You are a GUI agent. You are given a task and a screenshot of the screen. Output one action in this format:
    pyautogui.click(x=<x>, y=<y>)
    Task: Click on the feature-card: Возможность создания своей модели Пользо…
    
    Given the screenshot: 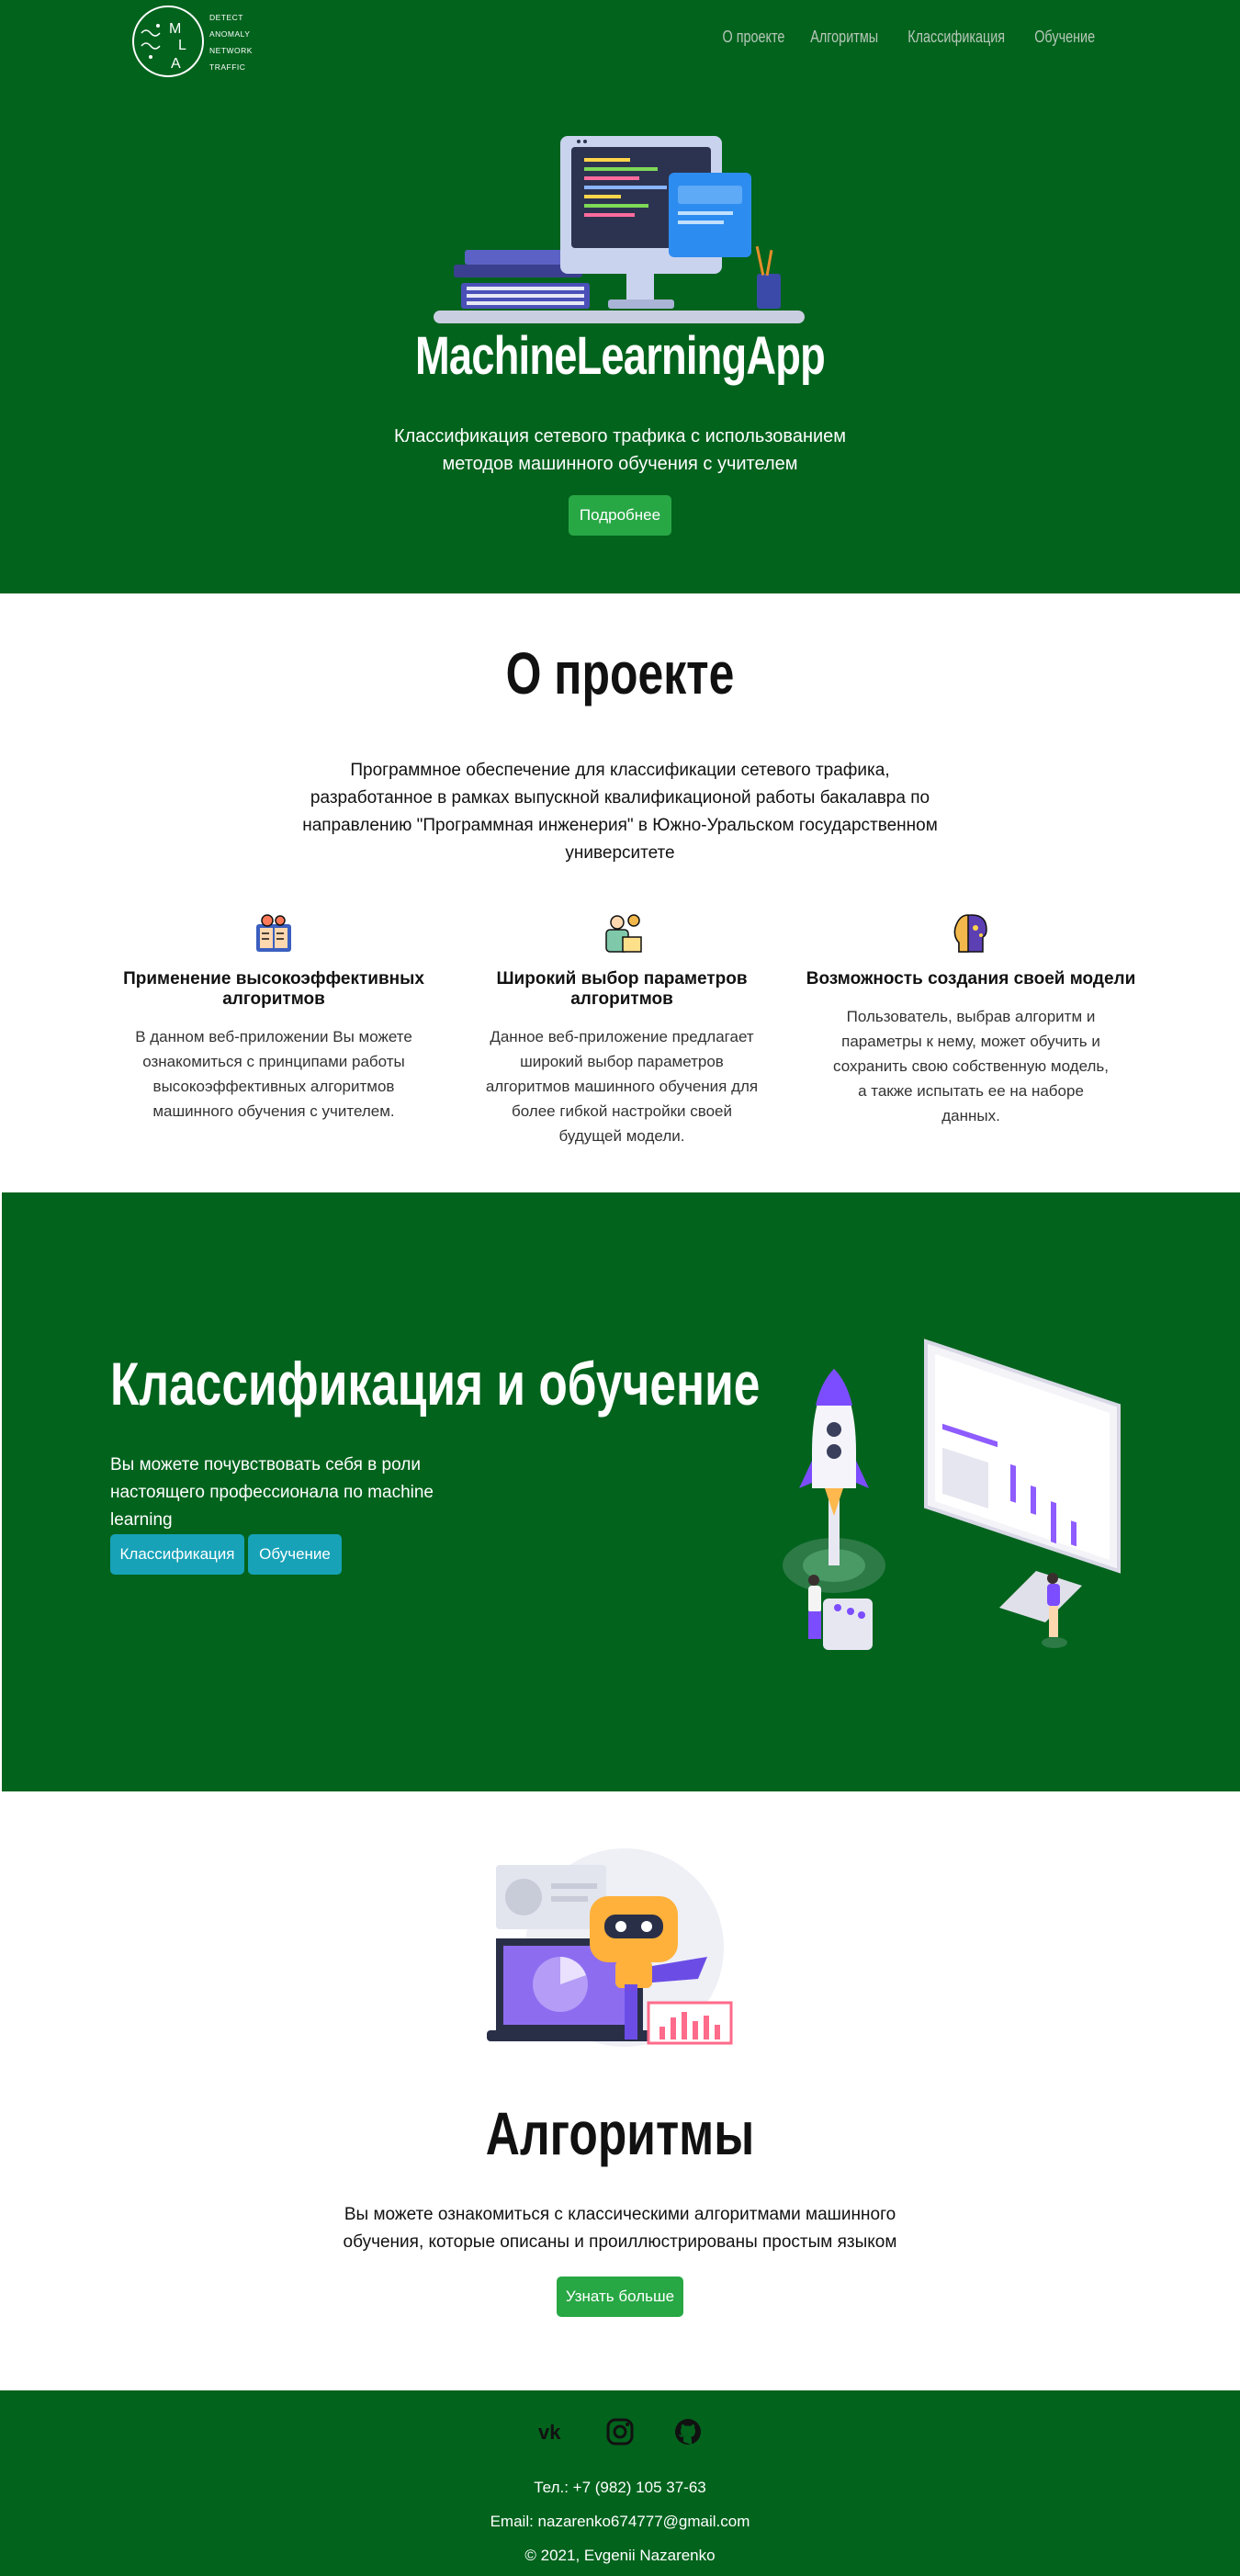 What is the action you would take?
    pyautogui.click(x=971, y=1019)
    